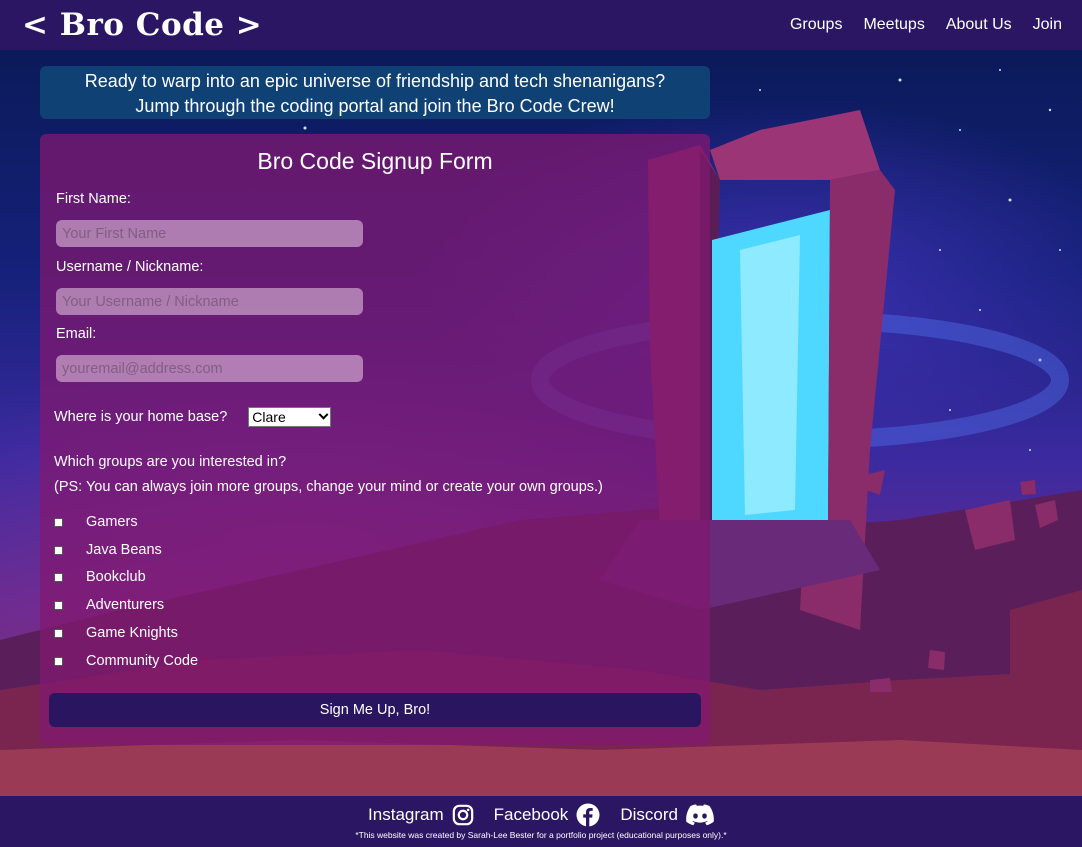  What do you see at coordinates (141, 417) in the screenshot?
I see `home-base-label: Where is your home base?` at bounding box center [141, 417].